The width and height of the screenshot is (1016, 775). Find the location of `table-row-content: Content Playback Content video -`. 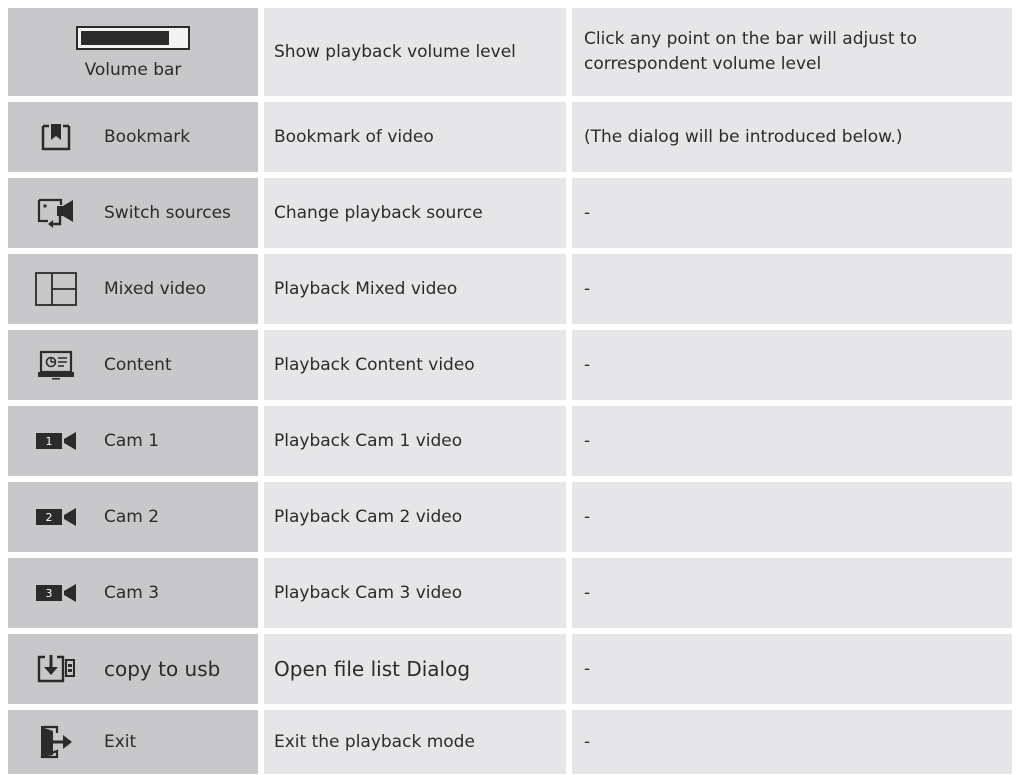

table-row-content: Content Playback Content video - is located at coordinates (510, 365).